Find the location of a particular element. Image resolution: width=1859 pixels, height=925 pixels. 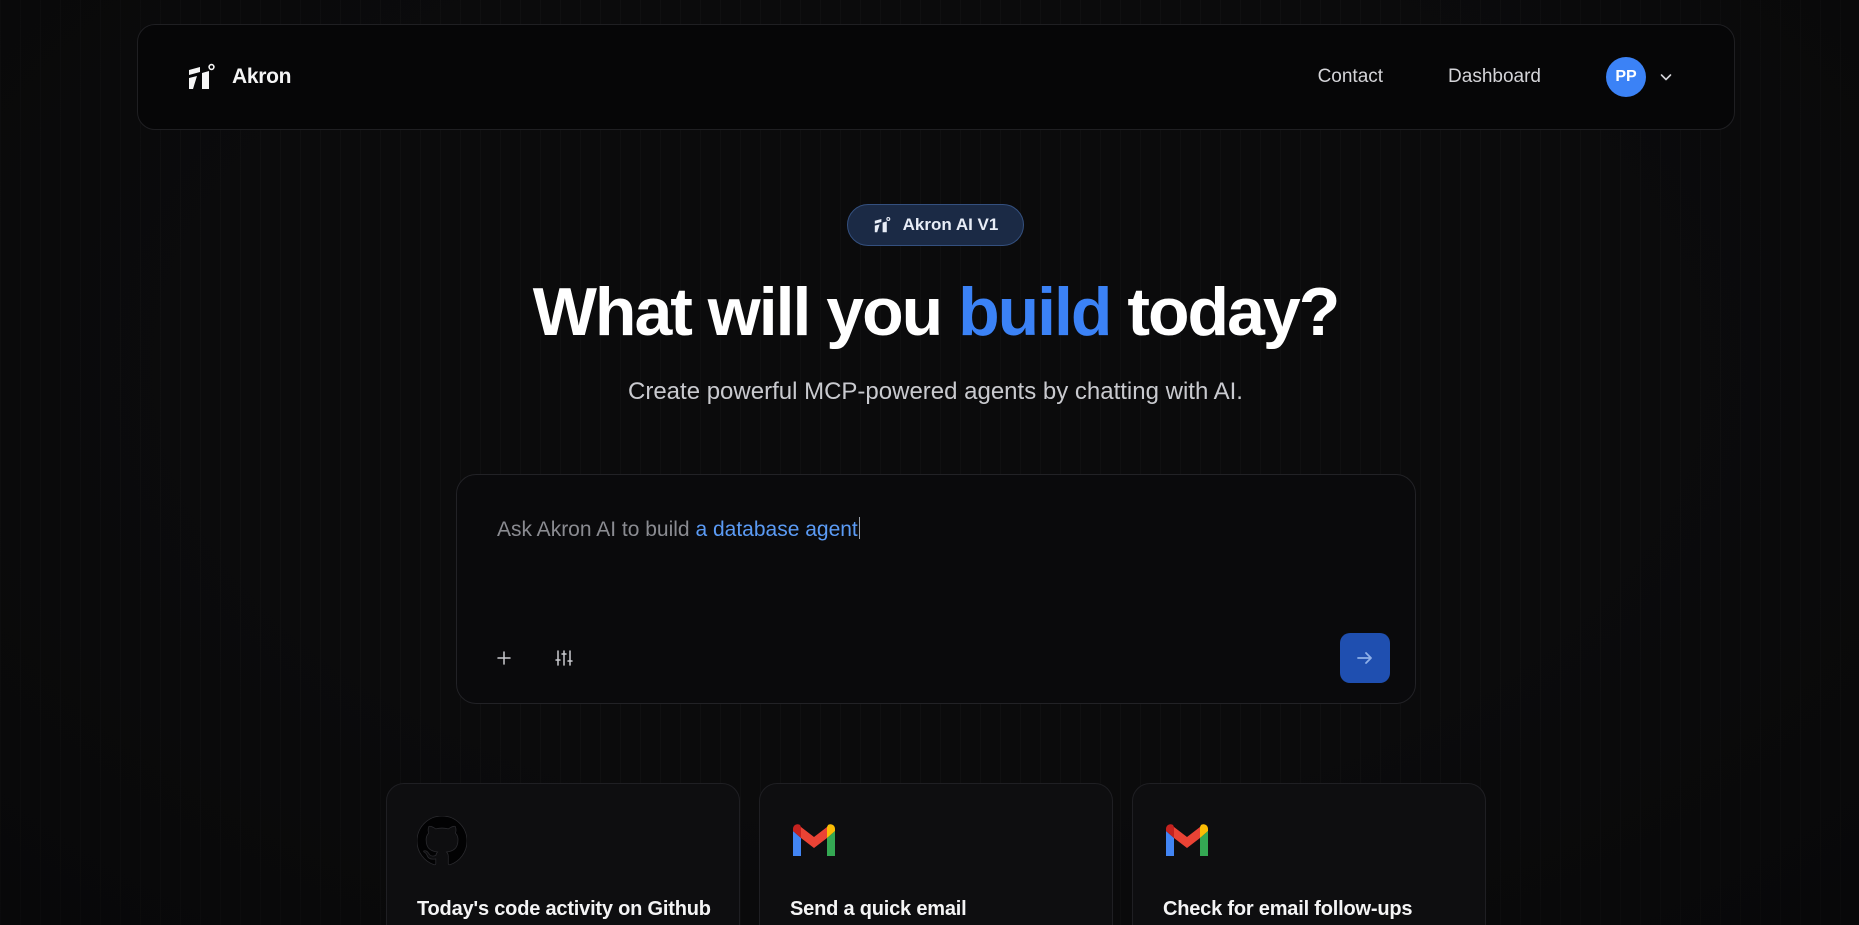

prompt-typed-text: a database agent is located at coordinates (776, 529).